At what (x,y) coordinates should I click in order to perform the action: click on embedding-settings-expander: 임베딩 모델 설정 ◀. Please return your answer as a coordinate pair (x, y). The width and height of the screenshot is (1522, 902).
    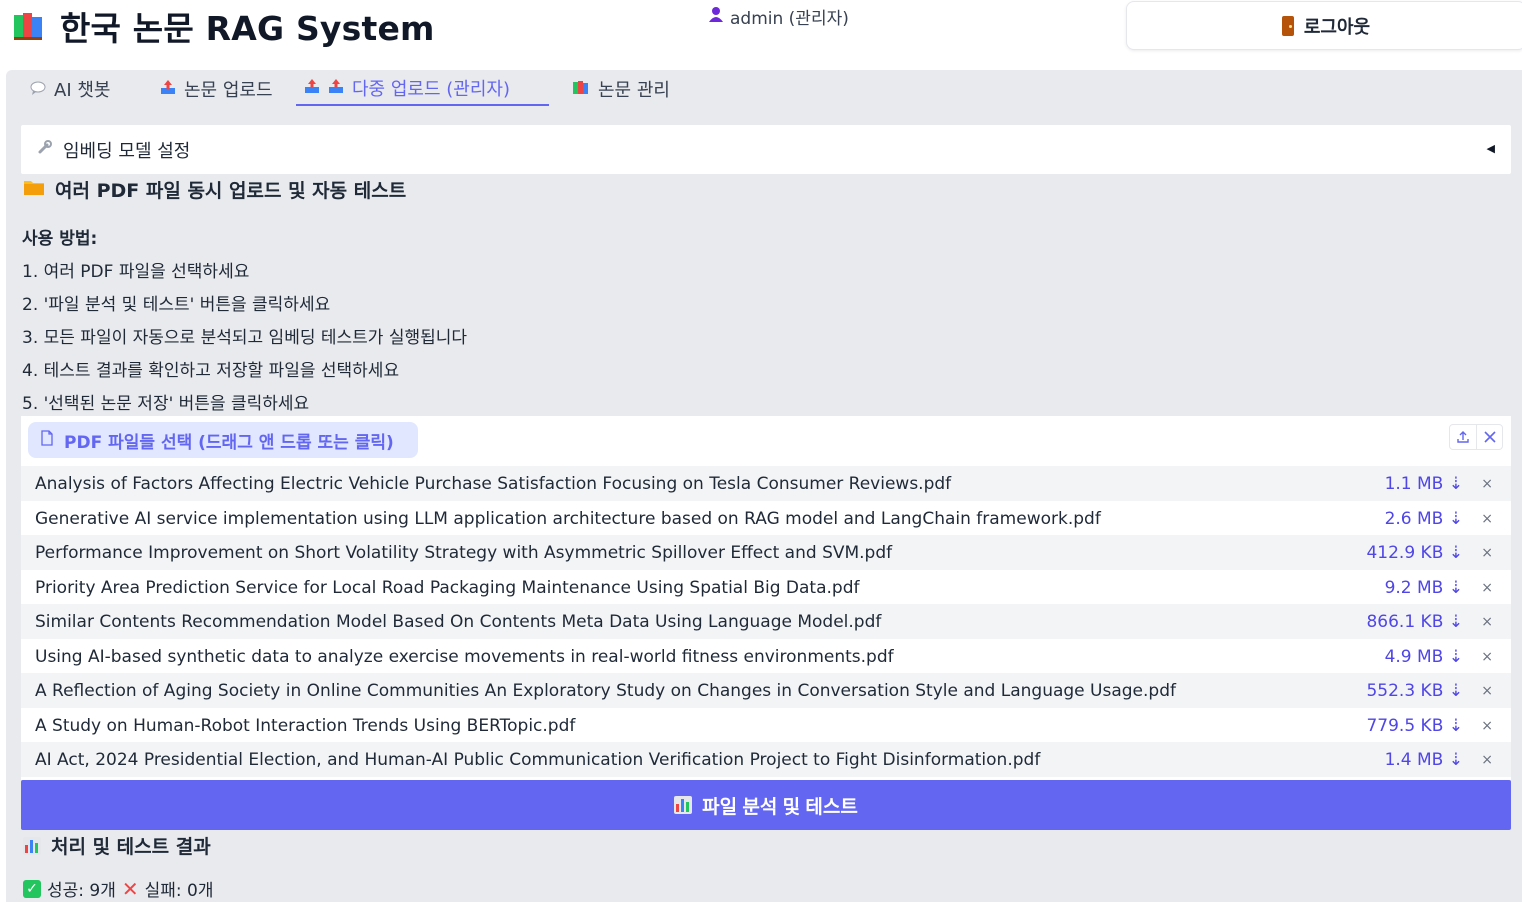
    Looking at the image, I should click on (766, 149).